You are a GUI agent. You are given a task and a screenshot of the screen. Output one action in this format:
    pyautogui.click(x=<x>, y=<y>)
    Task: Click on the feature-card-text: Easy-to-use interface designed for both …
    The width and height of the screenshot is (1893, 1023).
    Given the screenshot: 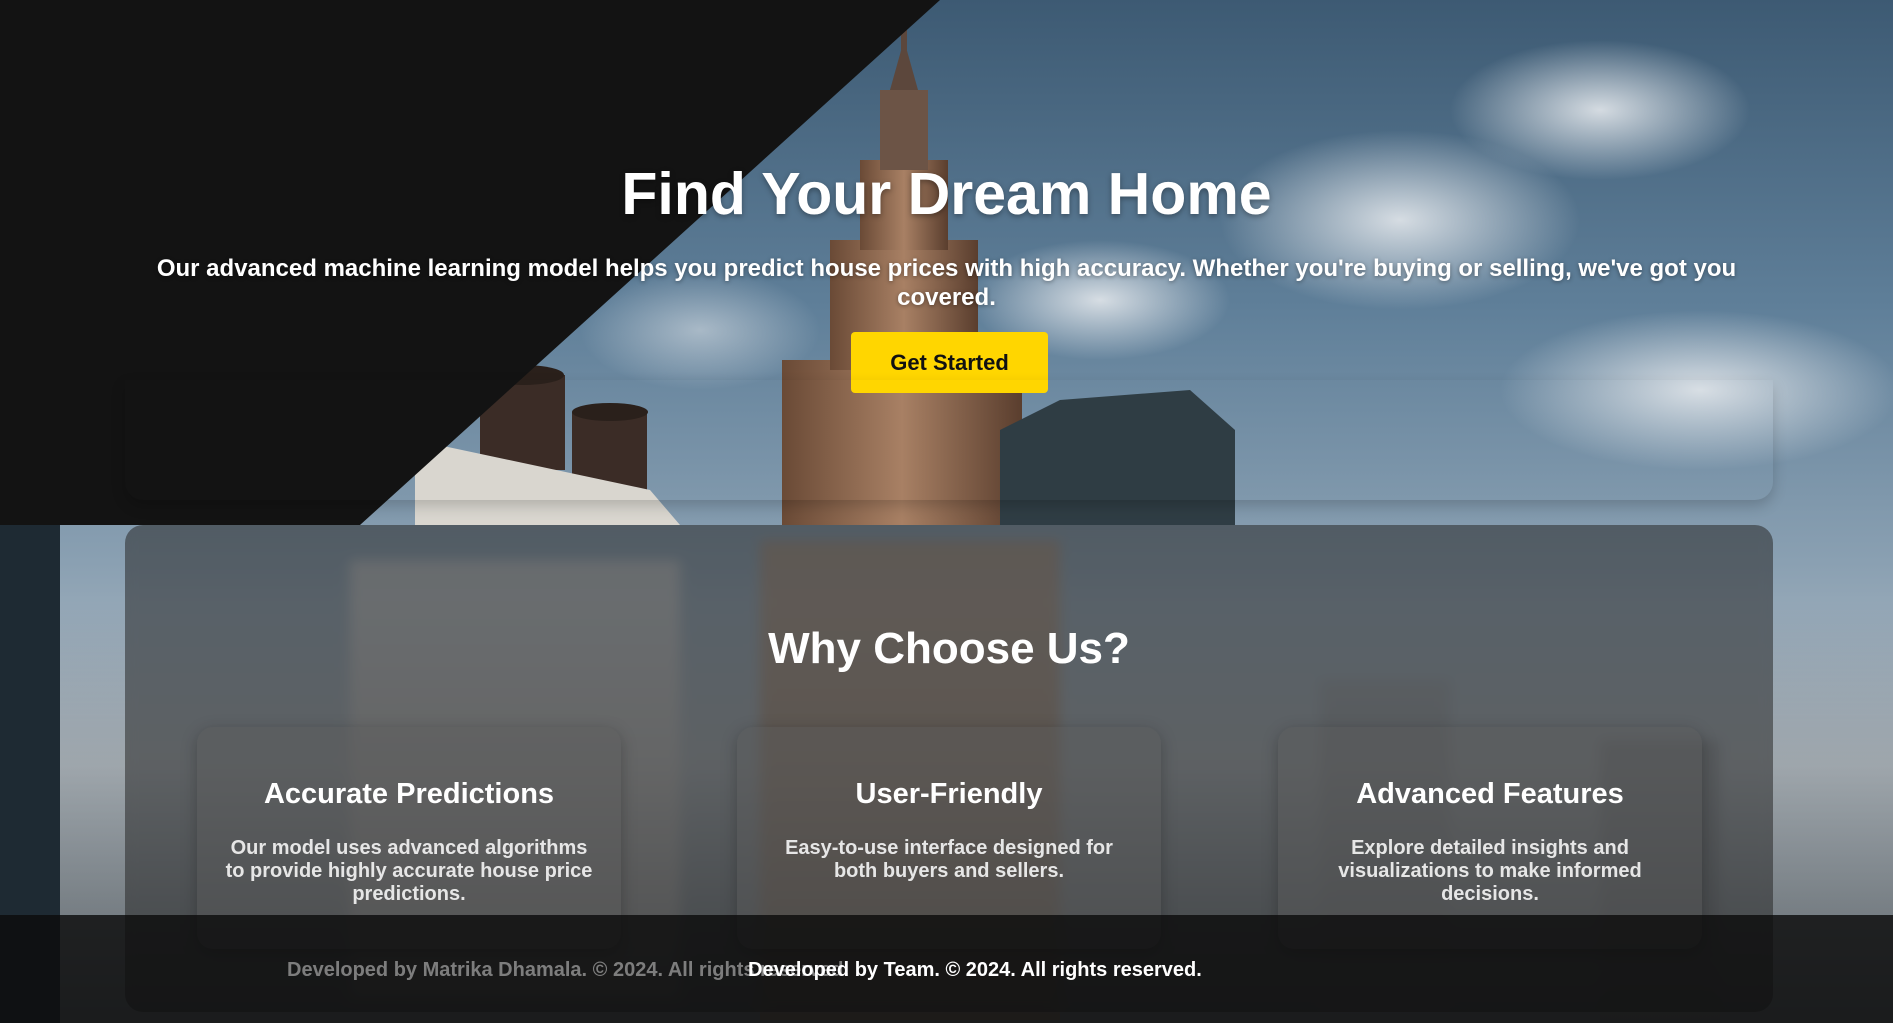 What is the action you would take?
    pyautogui.click(x=949, y=859)
    